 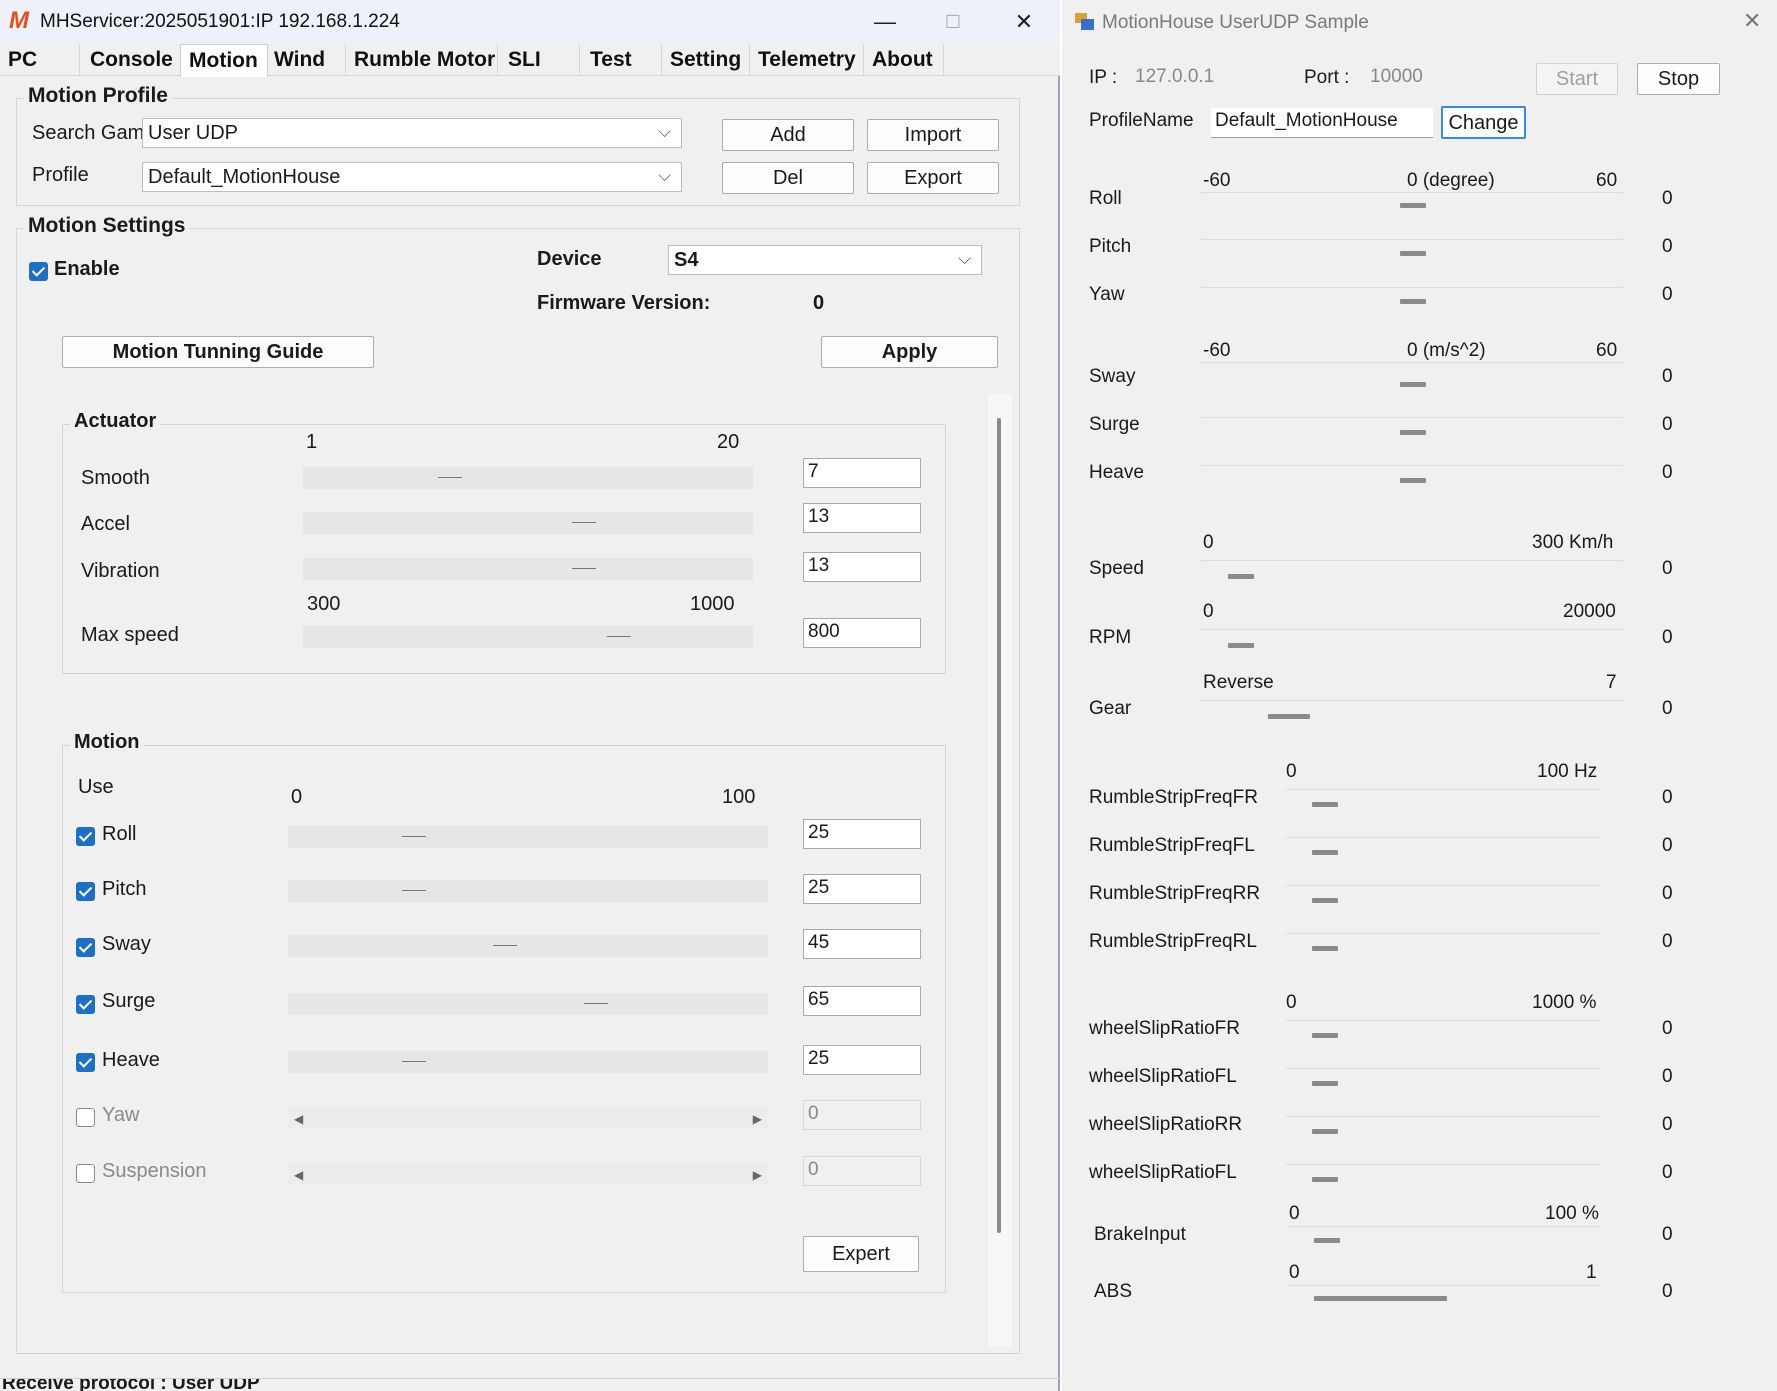 I want to click on surge-checkbox, so click(x=85, y=1004).